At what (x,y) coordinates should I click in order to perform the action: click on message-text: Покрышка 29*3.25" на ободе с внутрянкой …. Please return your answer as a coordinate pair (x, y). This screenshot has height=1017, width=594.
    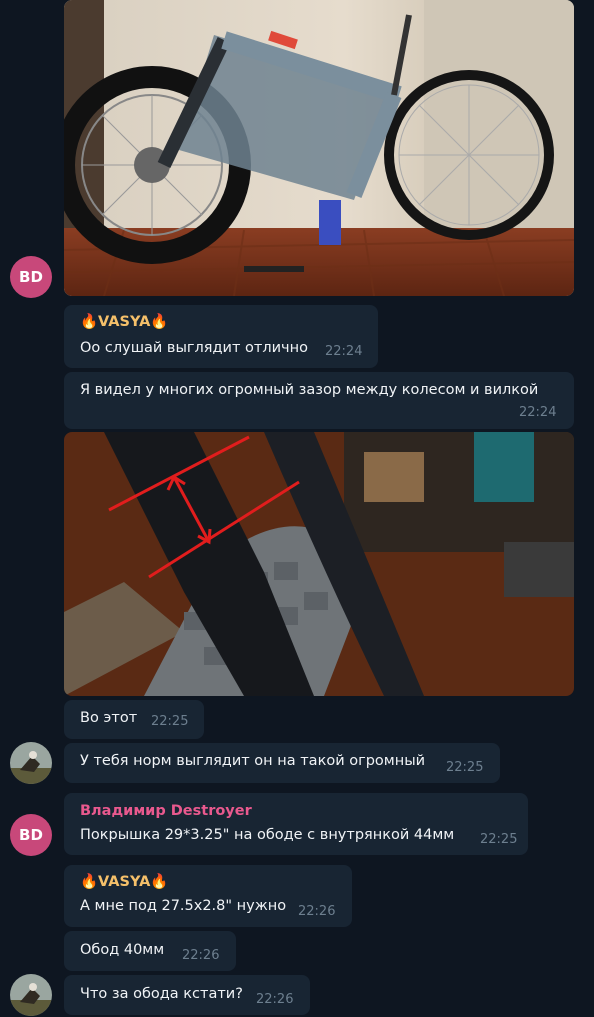
    Looking at the image, I should click on (267, 835).